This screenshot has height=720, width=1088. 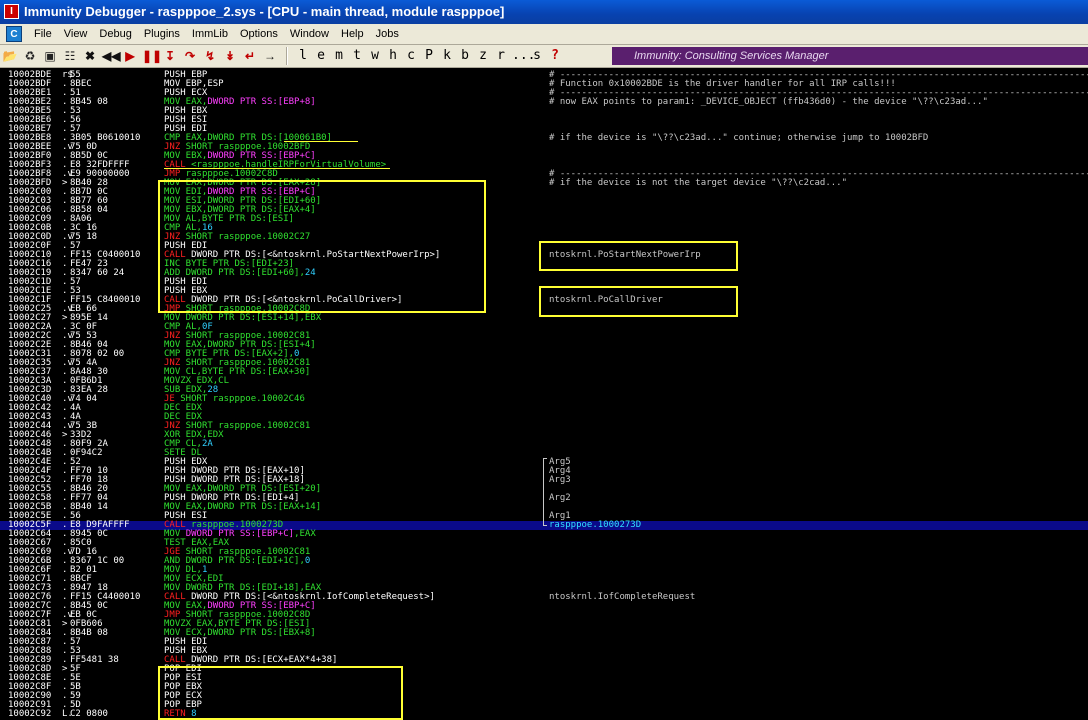 What do you see at coordinates (303, 56) in the screenshot?
I see `log-window-button: l` at bounding box center [303, 56].